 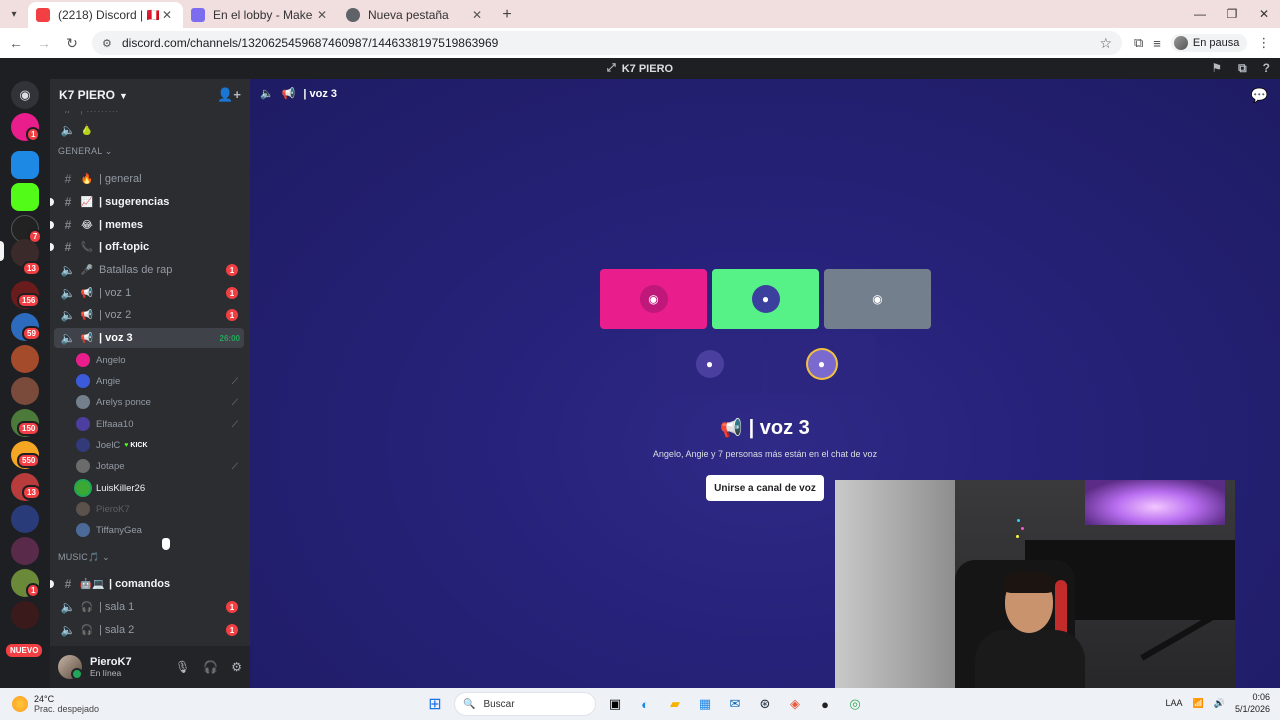 What do you see at coordinates (149, 607) in the screenshot?
I see `channel-sala-1: 🔈 🎧 | sala 1 1` at bounding box center [149, 607].